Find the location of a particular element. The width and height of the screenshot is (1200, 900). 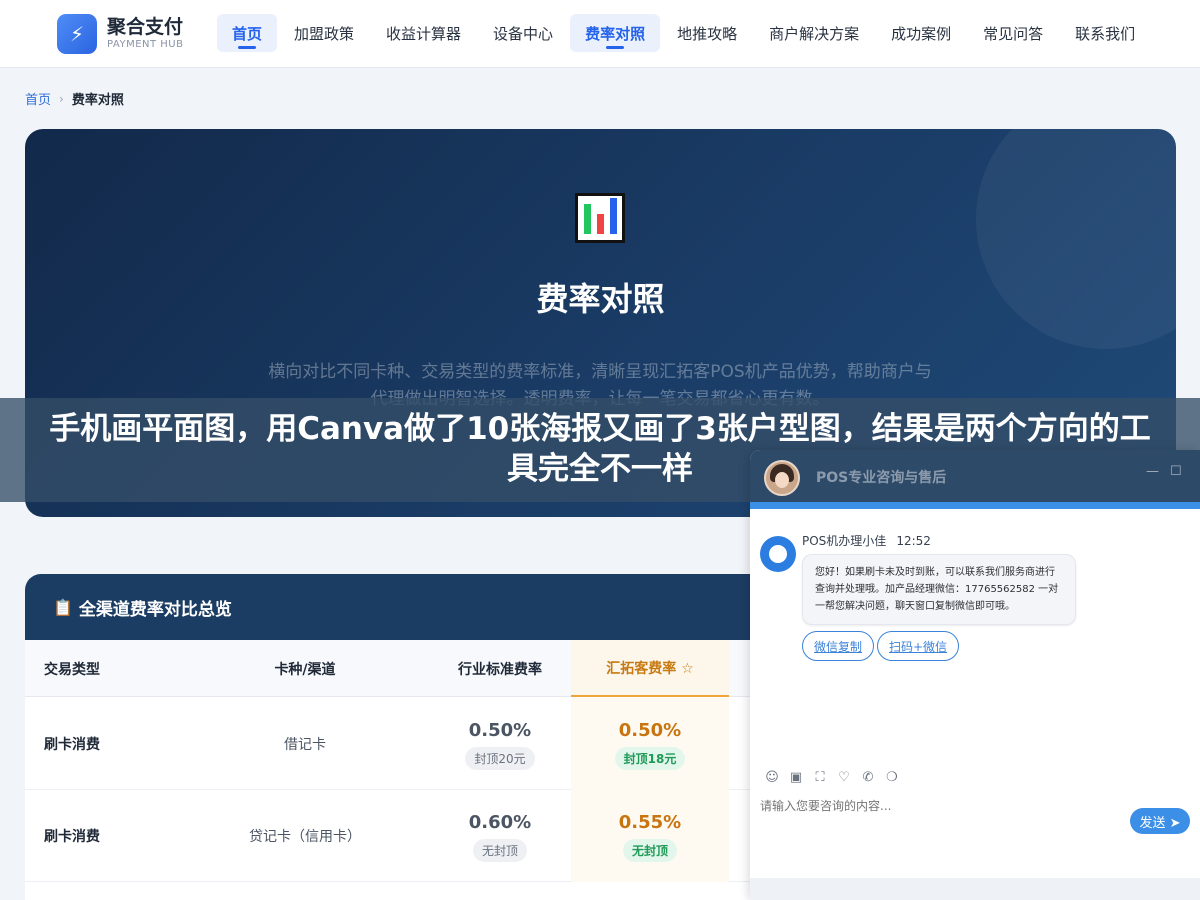

column-header-our-rate: 汇拓客费率 ☆ is located at coordinates (650, 668).